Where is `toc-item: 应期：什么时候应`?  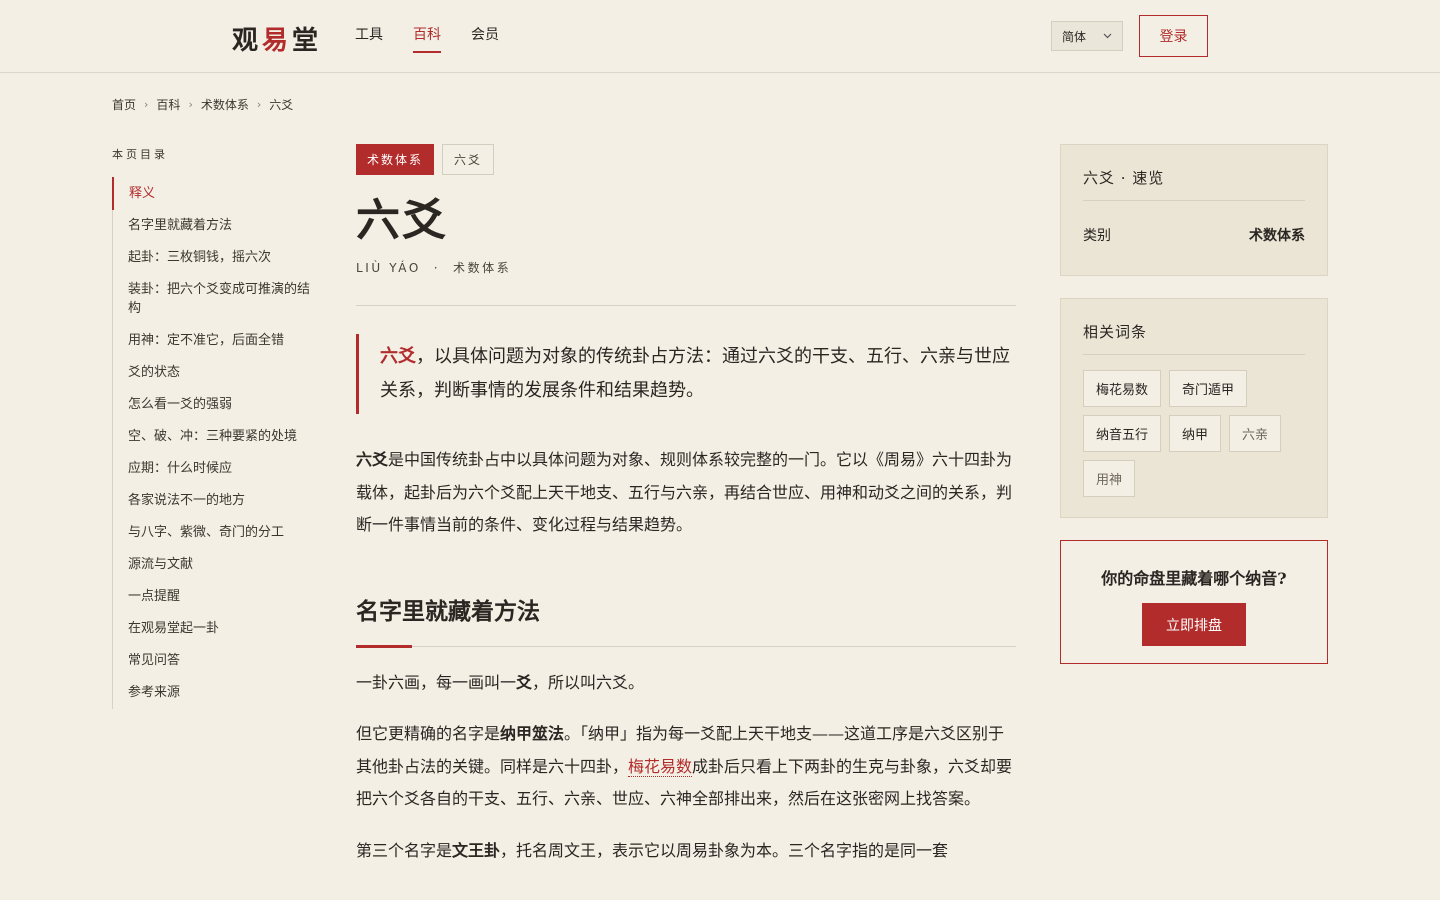 toc-item: 应期：什么时候应 is located at coordinates (212, 469).